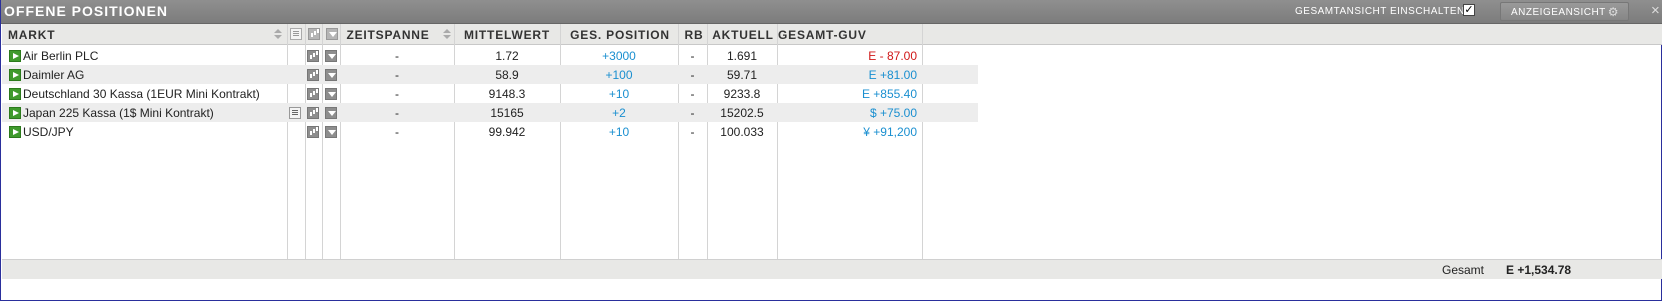 The height and width of the screenshot is (301, 1662). What do you see at coordinates (507, 132) in the screenshot?
I see `mittelwert-value: 99.942` at bounding box center [507, 132].